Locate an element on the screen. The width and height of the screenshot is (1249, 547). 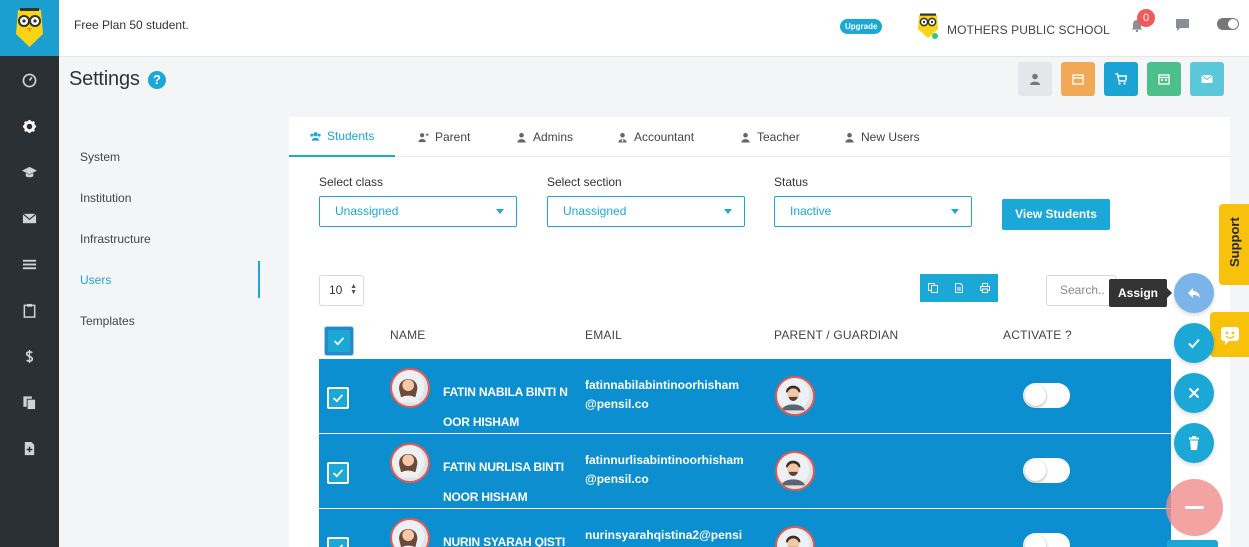
caret-down-icon is located at coordinates (728, 211).